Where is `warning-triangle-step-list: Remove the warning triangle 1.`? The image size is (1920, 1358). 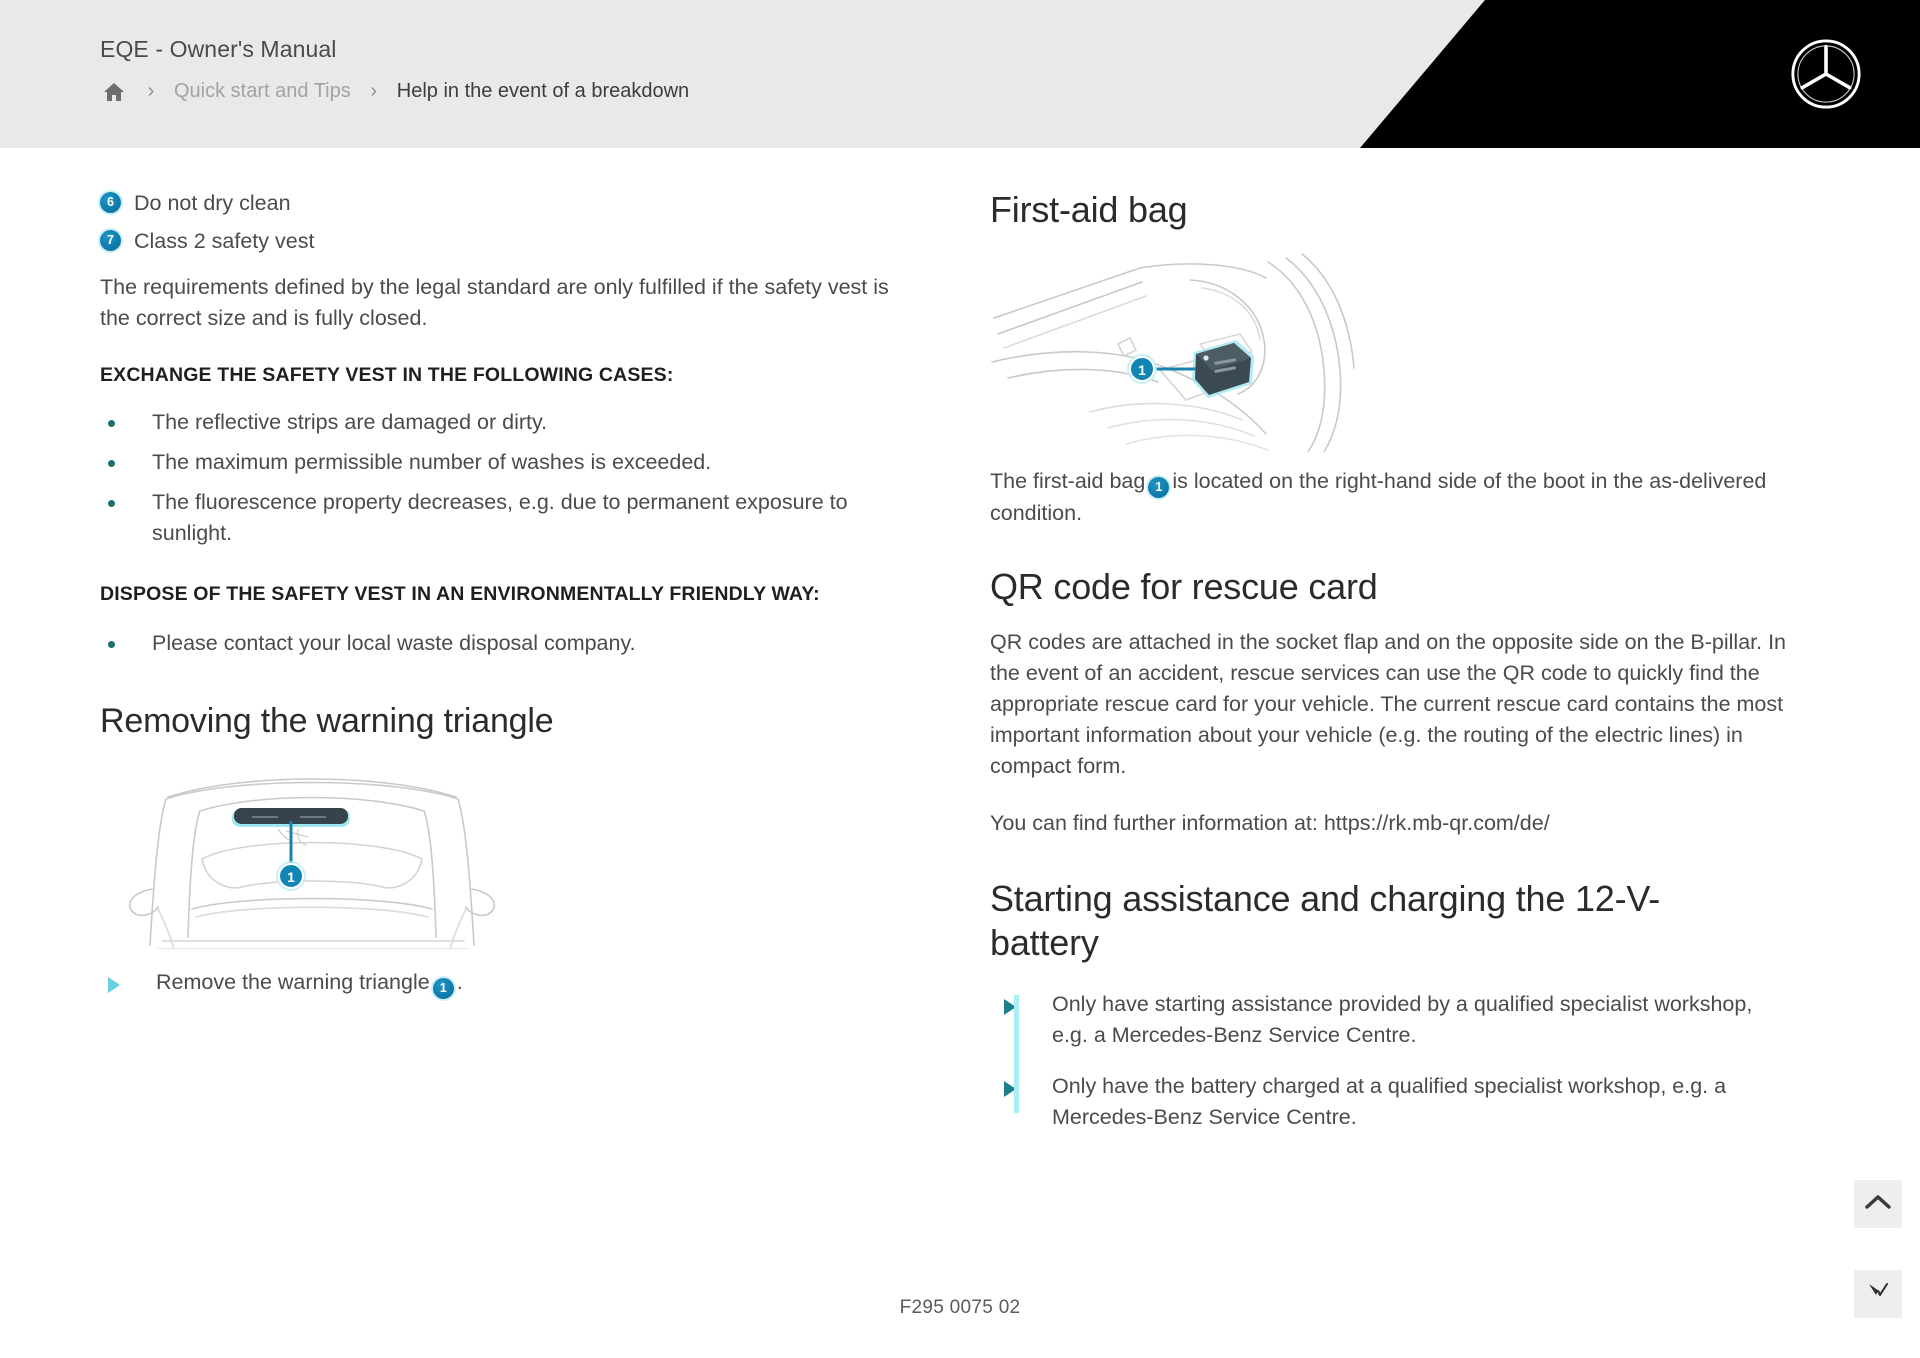 warning-triangle-step-list: Remove the warning triangle 1. is located at coordinates (507, 983).